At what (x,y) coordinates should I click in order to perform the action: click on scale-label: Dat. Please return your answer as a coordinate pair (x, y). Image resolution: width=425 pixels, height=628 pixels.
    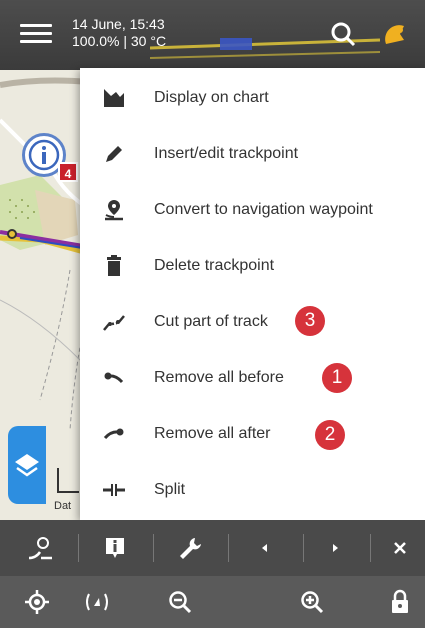
    Looking at the image, I should click on (63, 506).